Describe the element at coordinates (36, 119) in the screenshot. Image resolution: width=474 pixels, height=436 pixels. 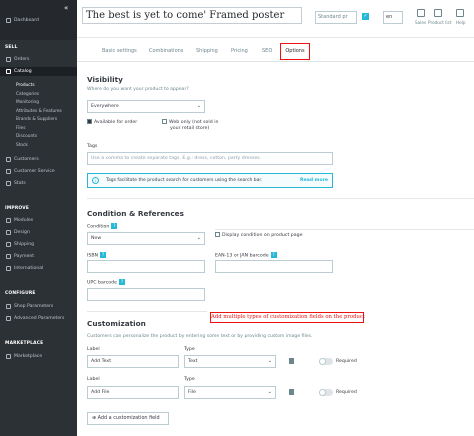
I see `sidebar-sub-brands: Brands & Suppliers` at that location.